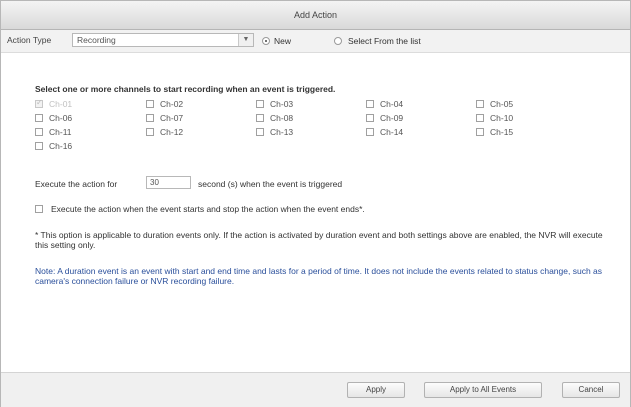 Image resolution: width=631 pixels, height=407 pixels. I want to click on dialog-footer: Apply Apply to All Events Cancel, so click(315, 389).